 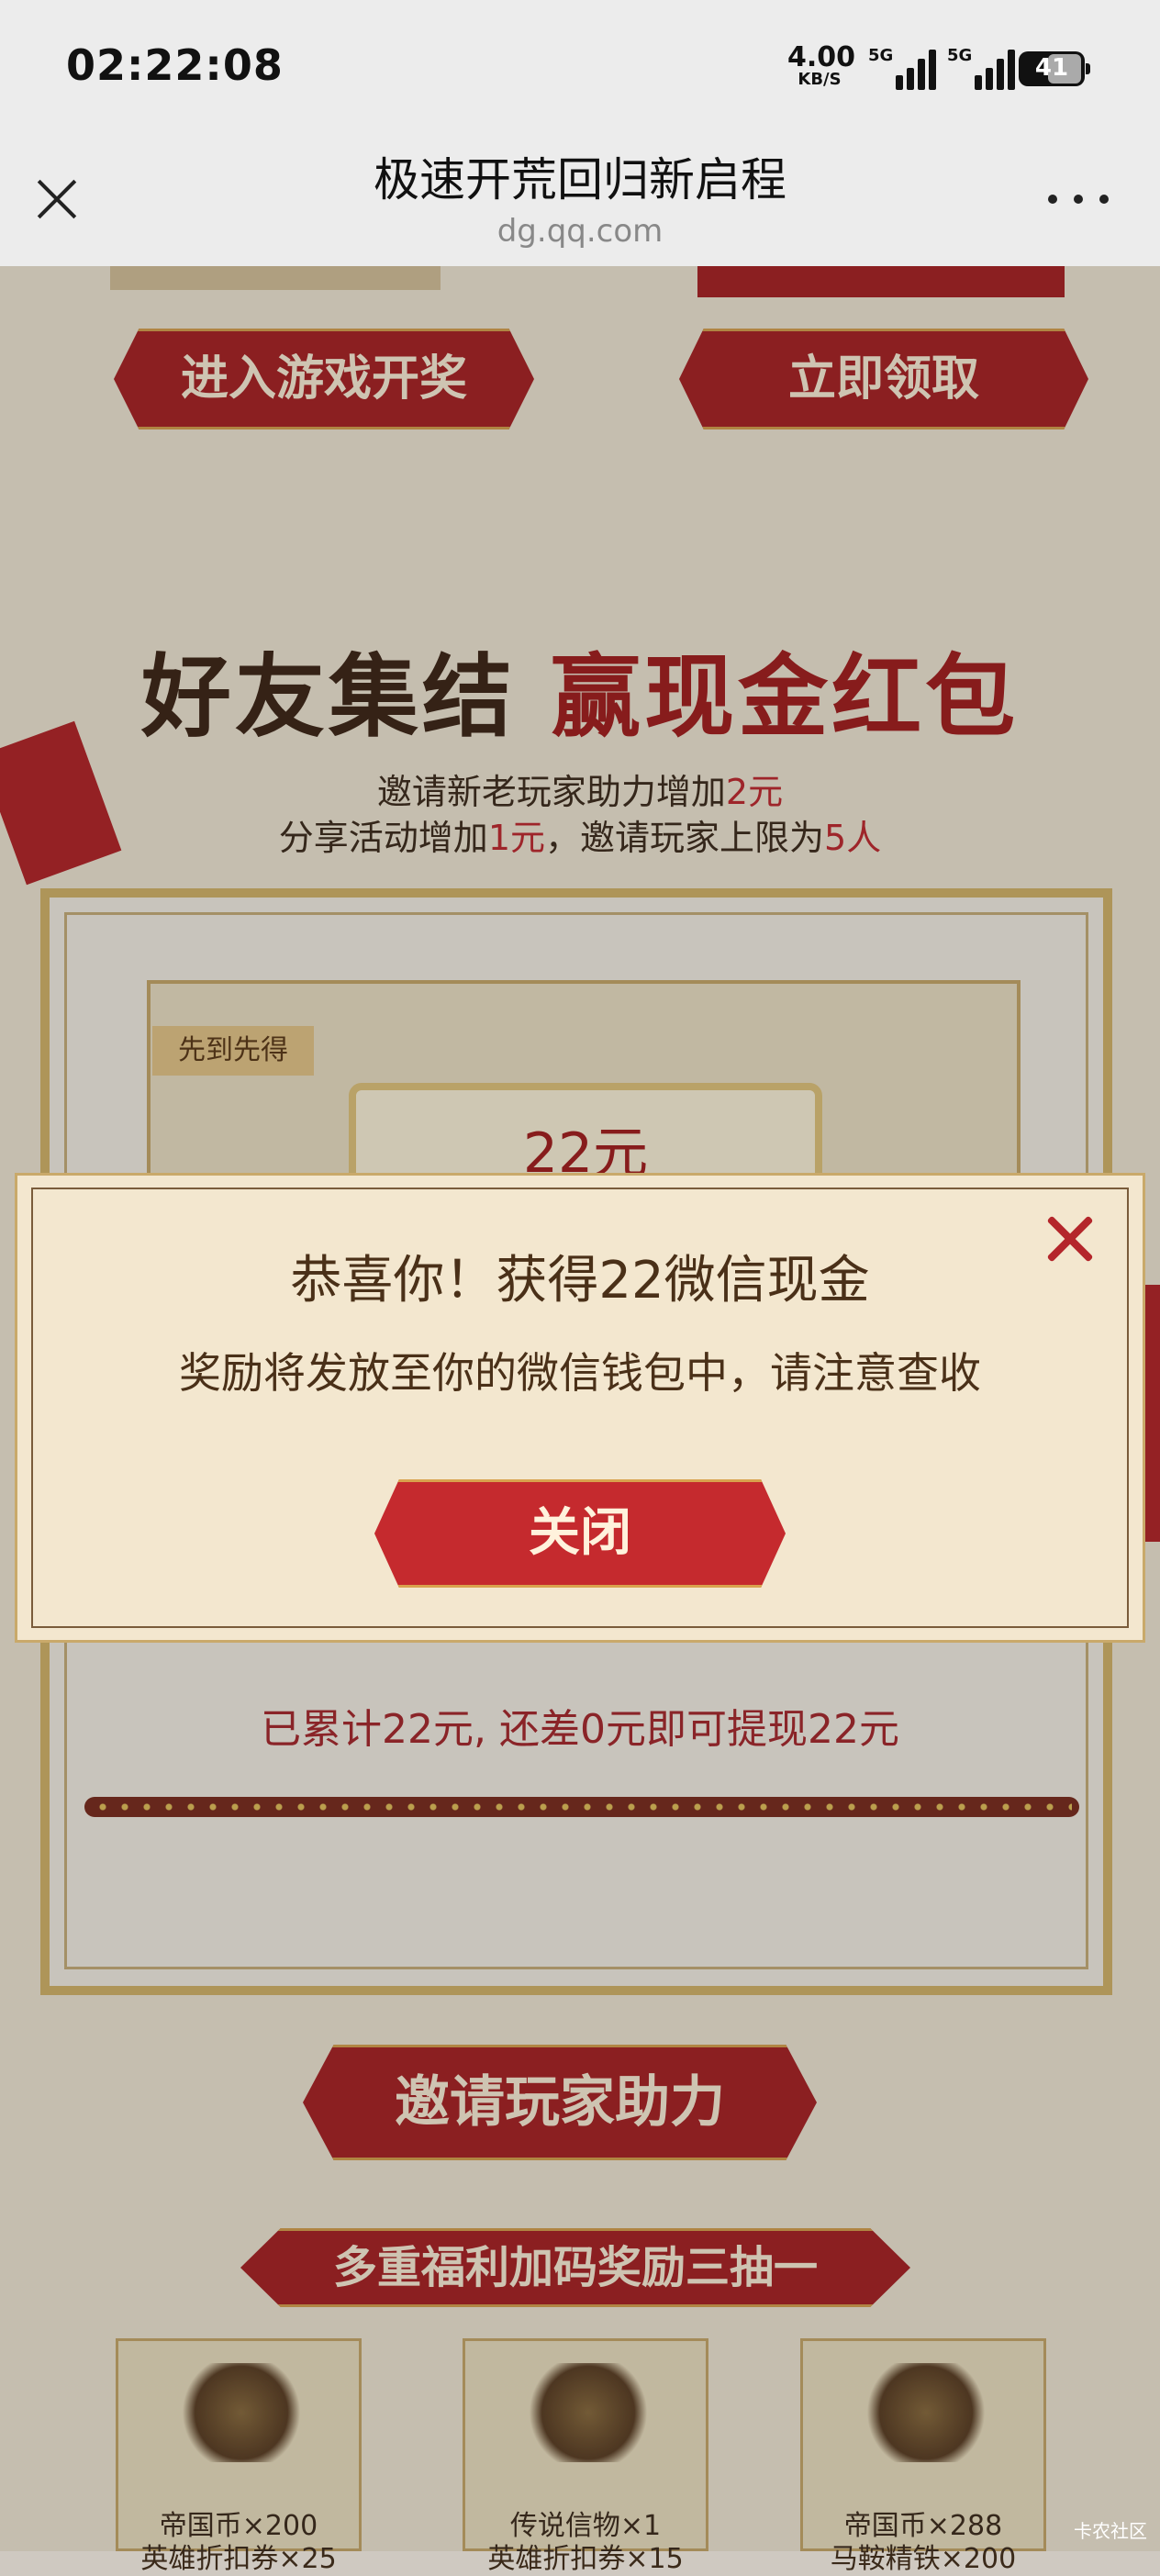 I want to click on sim1-5g-label: 5G, so click(x=881, y=56).